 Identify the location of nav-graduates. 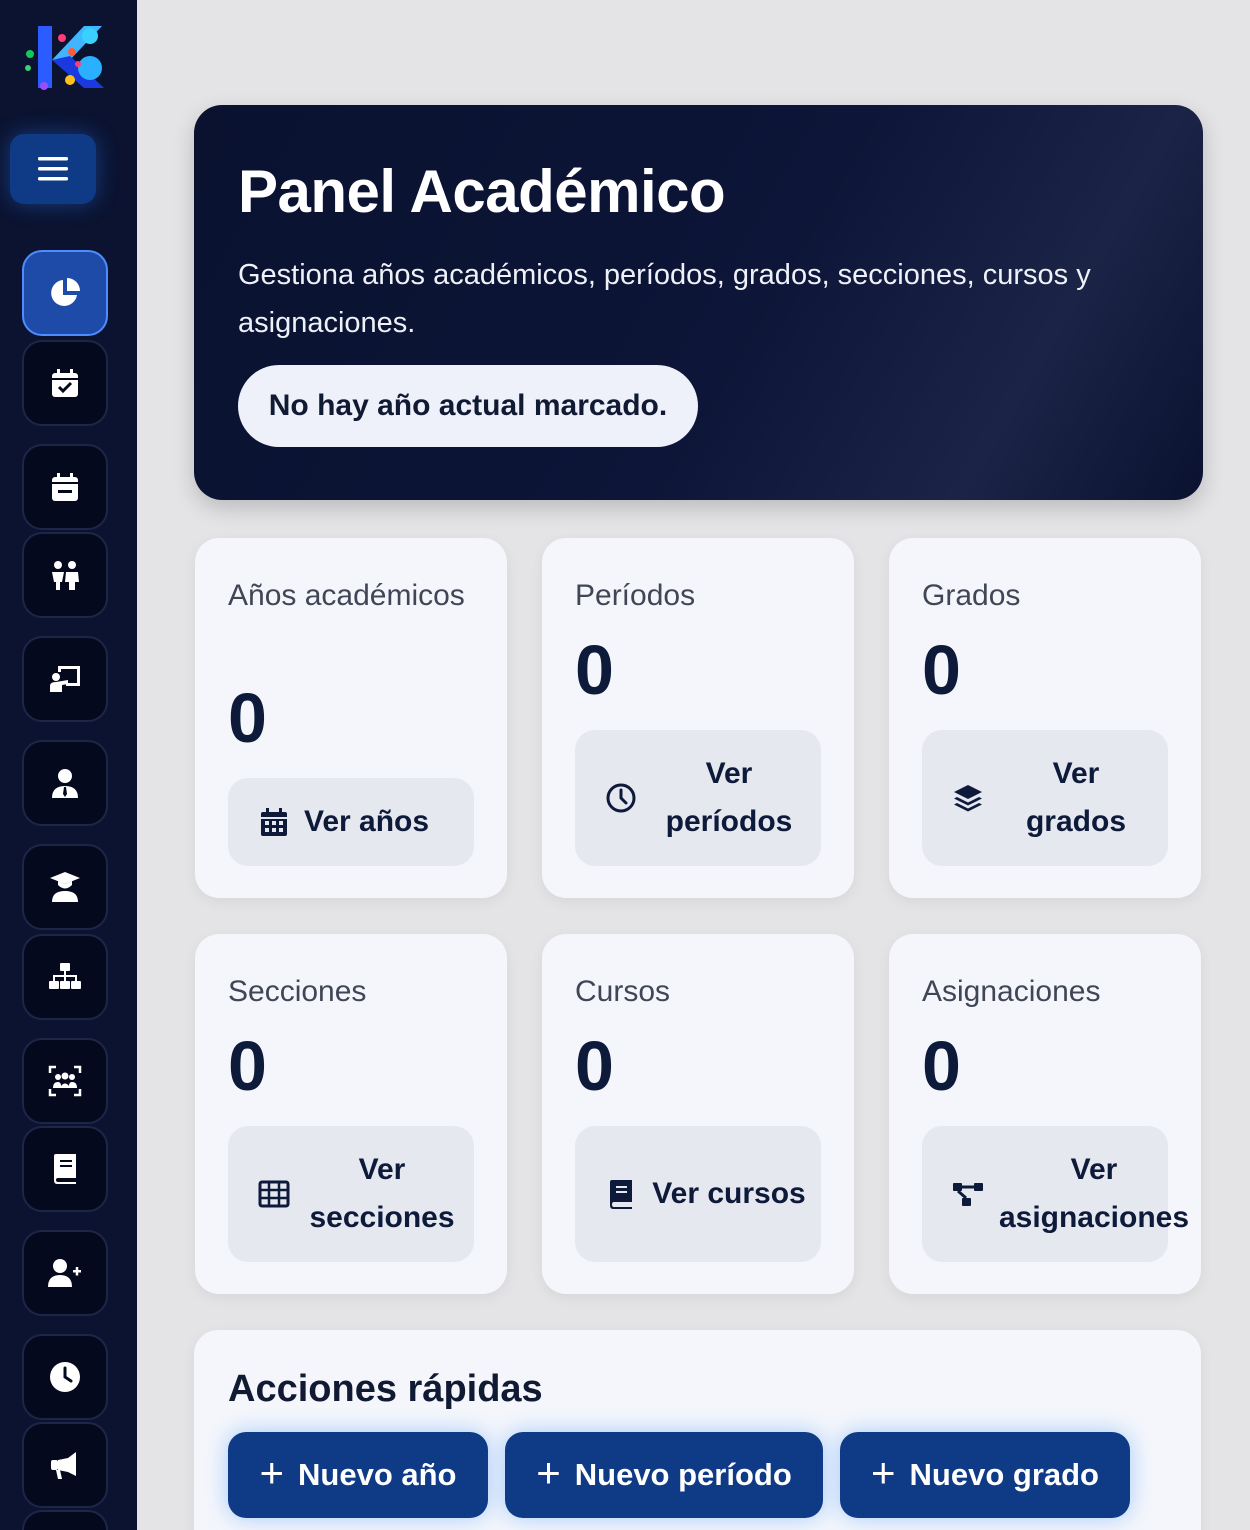
(65, 887).